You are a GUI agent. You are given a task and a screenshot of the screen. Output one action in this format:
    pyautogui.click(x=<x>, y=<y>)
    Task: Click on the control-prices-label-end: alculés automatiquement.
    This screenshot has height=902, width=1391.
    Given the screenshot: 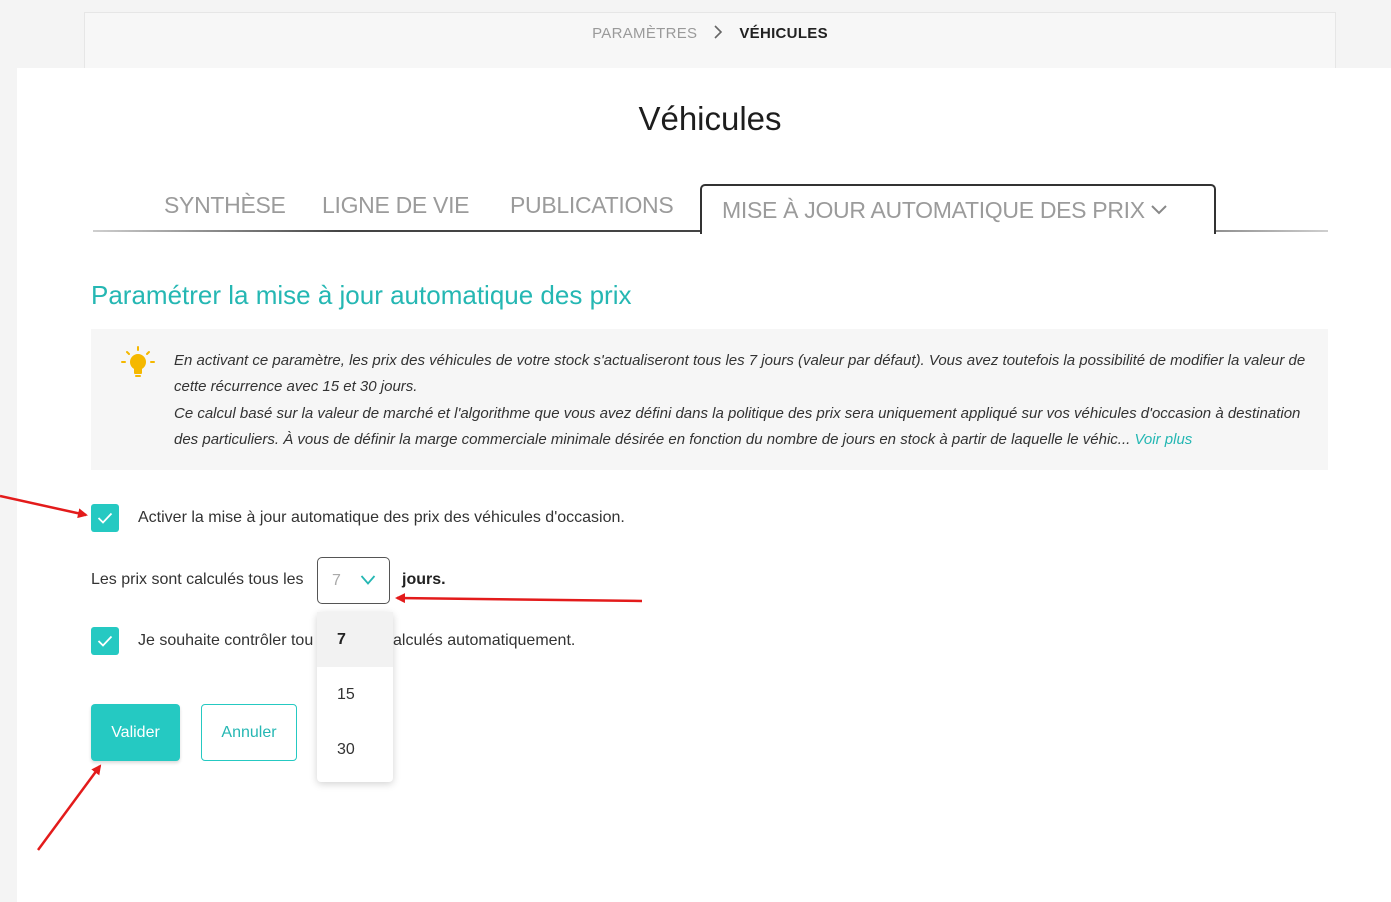 What is the action you would take?
    pyautogui.click(x=484, y=640)
    